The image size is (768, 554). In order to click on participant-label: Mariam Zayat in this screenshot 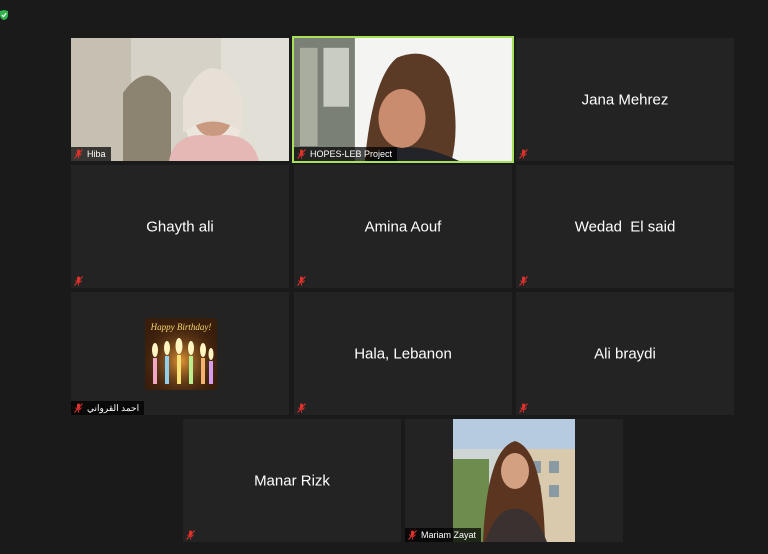, I will do `click(443, 535)`.